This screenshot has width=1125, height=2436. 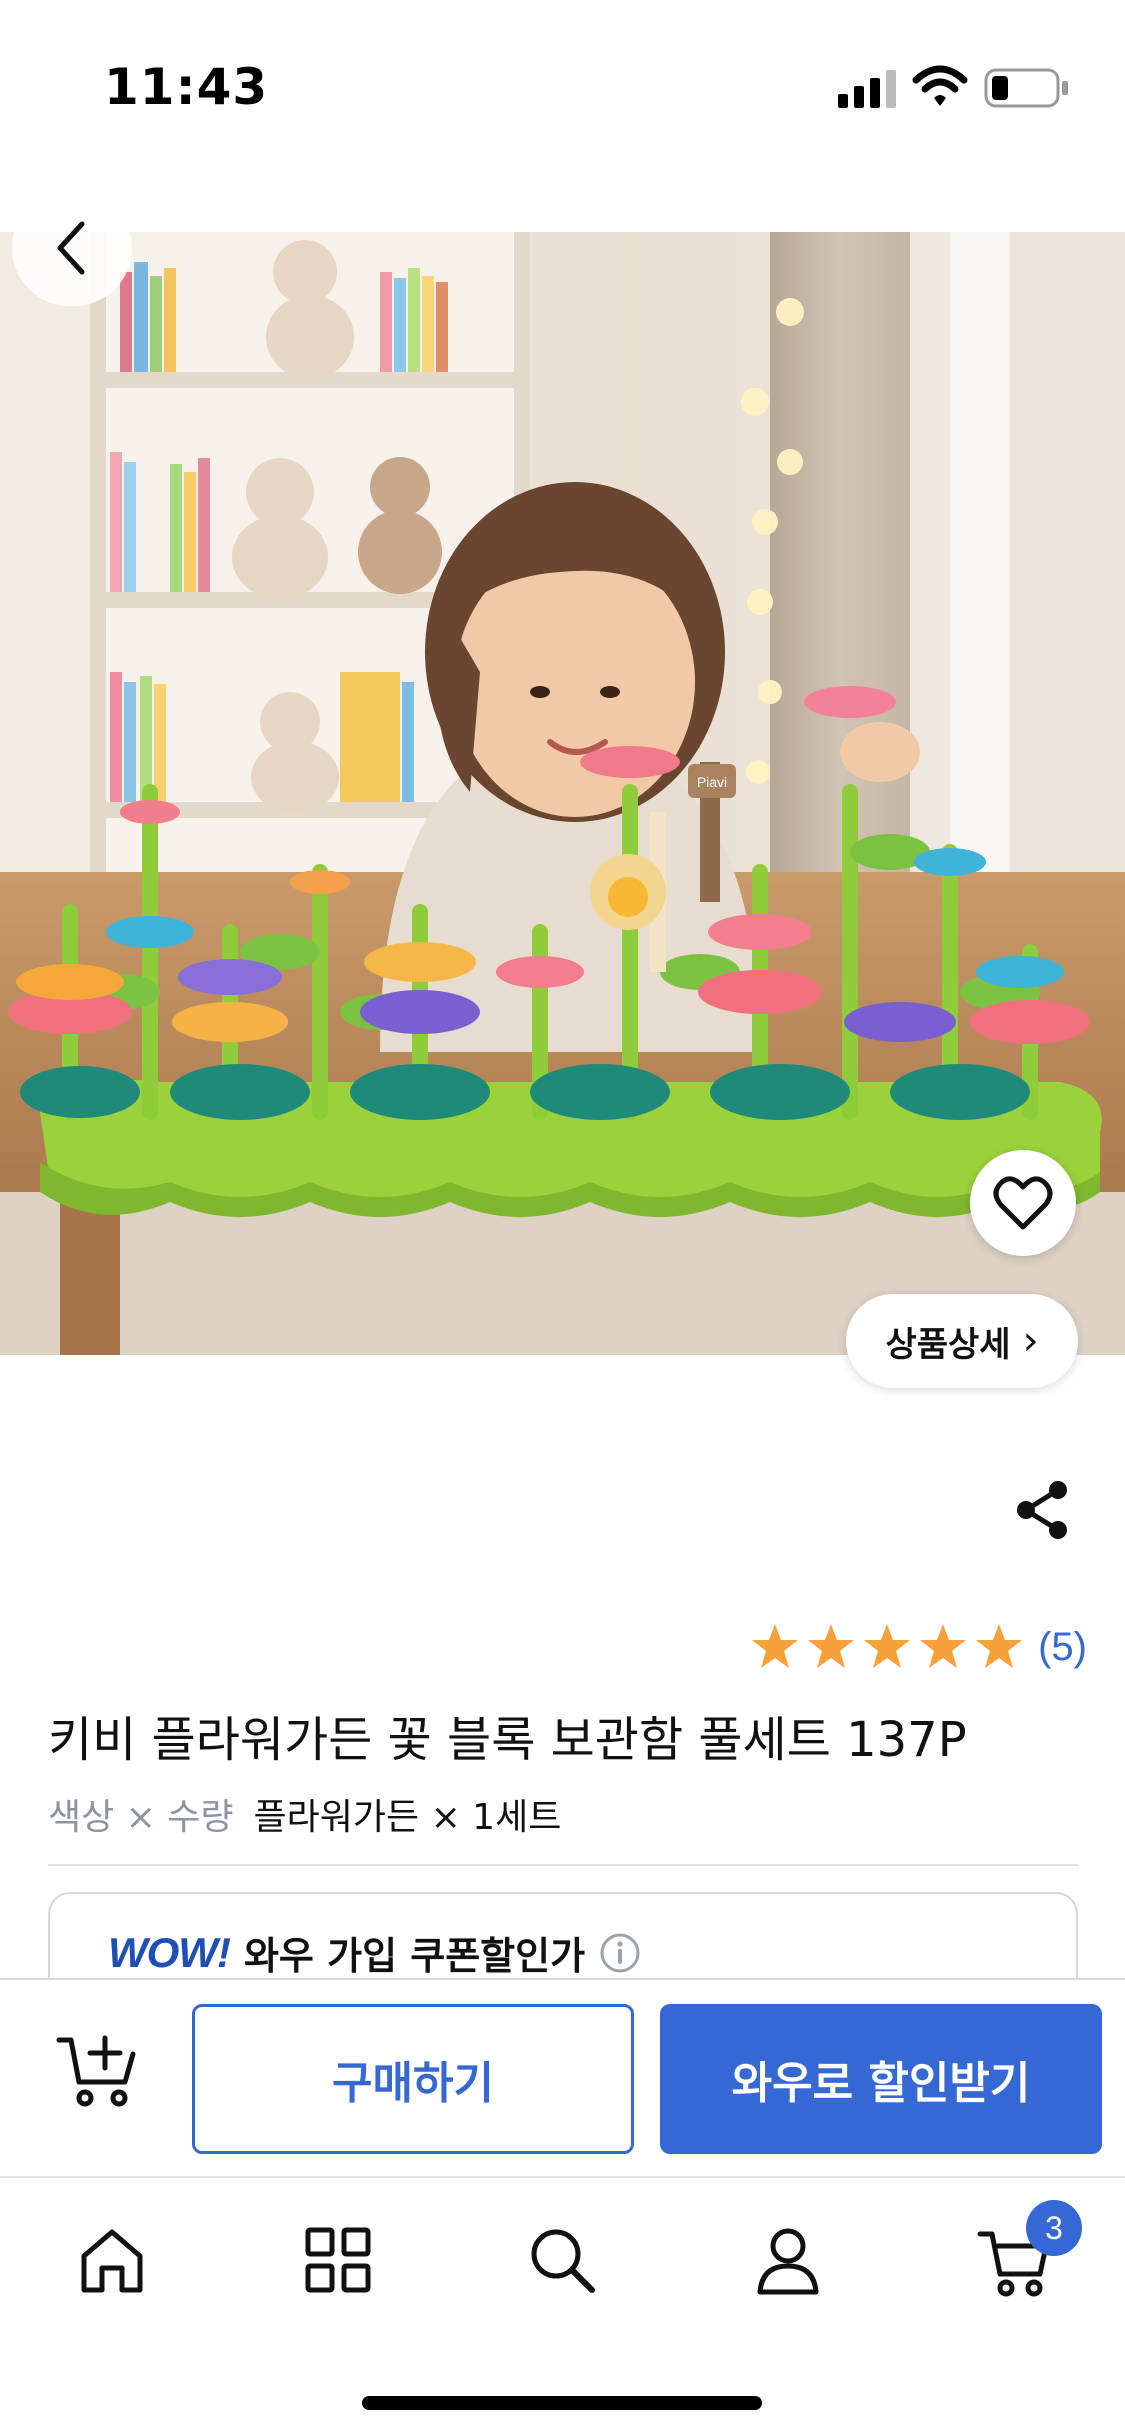 I want to click on cart-plus-icon, so click(x=96, y=2071).